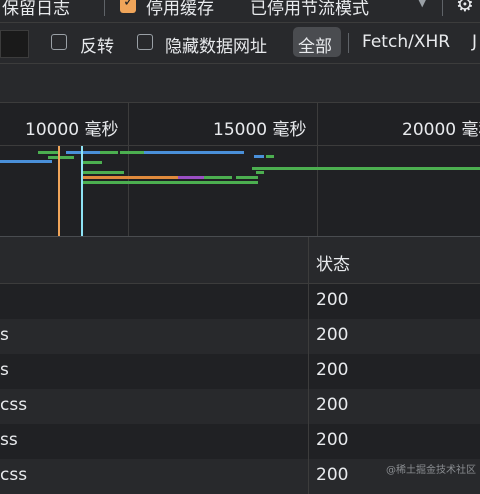  I want to click on filter-all-label: 全部, so click(315, 44).